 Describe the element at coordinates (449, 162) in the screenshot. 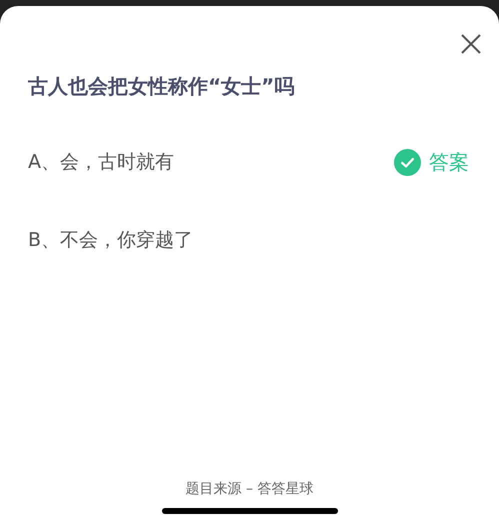

I see `answer-label: 答案` at that location.